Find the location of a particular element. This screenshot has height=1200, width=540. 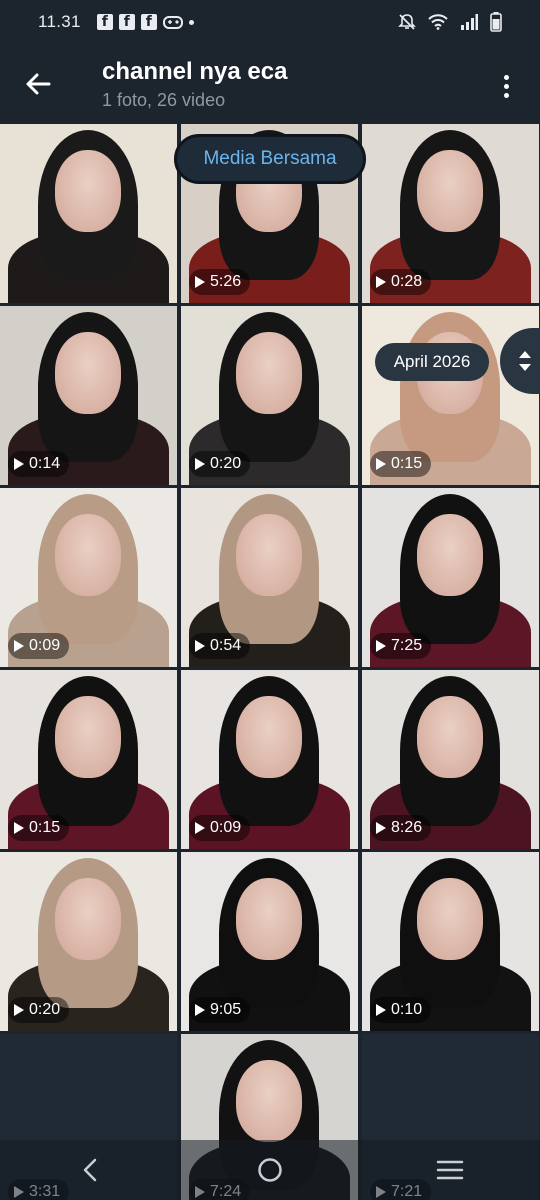

system-navigation-bar is located at coordinates (270, 1170).